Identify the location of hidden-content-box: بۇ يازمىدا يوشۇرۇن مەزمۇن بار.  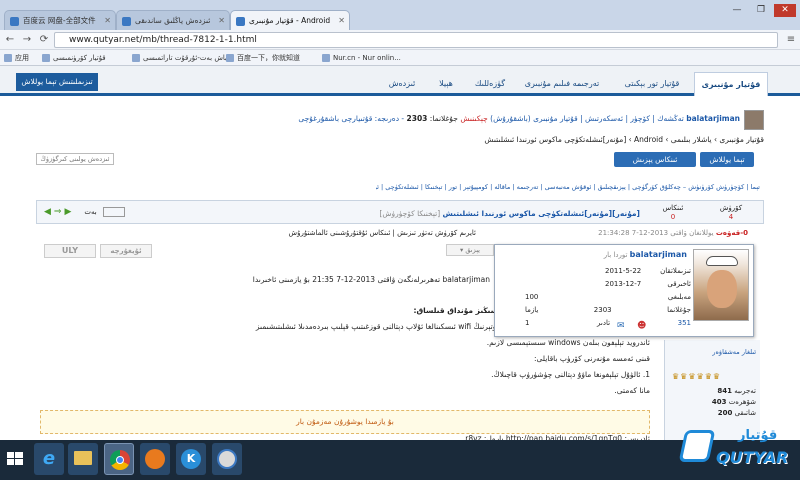
(345, 422).